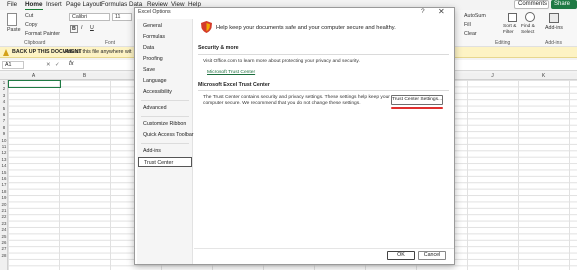 The height and width of the screenshot is (270, 577). I want to click on sidebar-item-formulas: Formulas, so click(165, 37).